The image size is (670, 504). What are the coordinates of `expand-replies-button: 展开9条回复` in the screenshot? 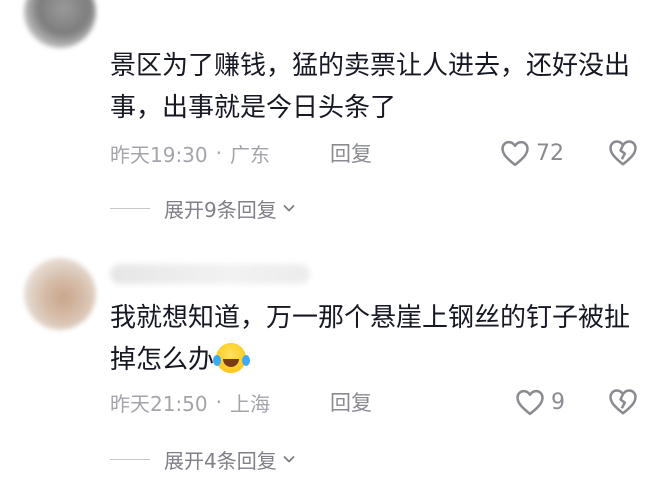 It's located at (202, 208).